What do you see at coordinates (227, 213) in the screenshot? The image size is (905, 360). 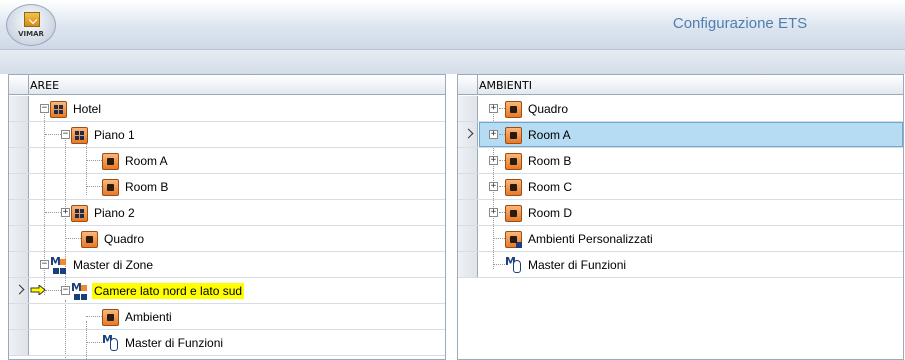 I see `tree-row: + Piano 2` at bounding box center [227, 213].